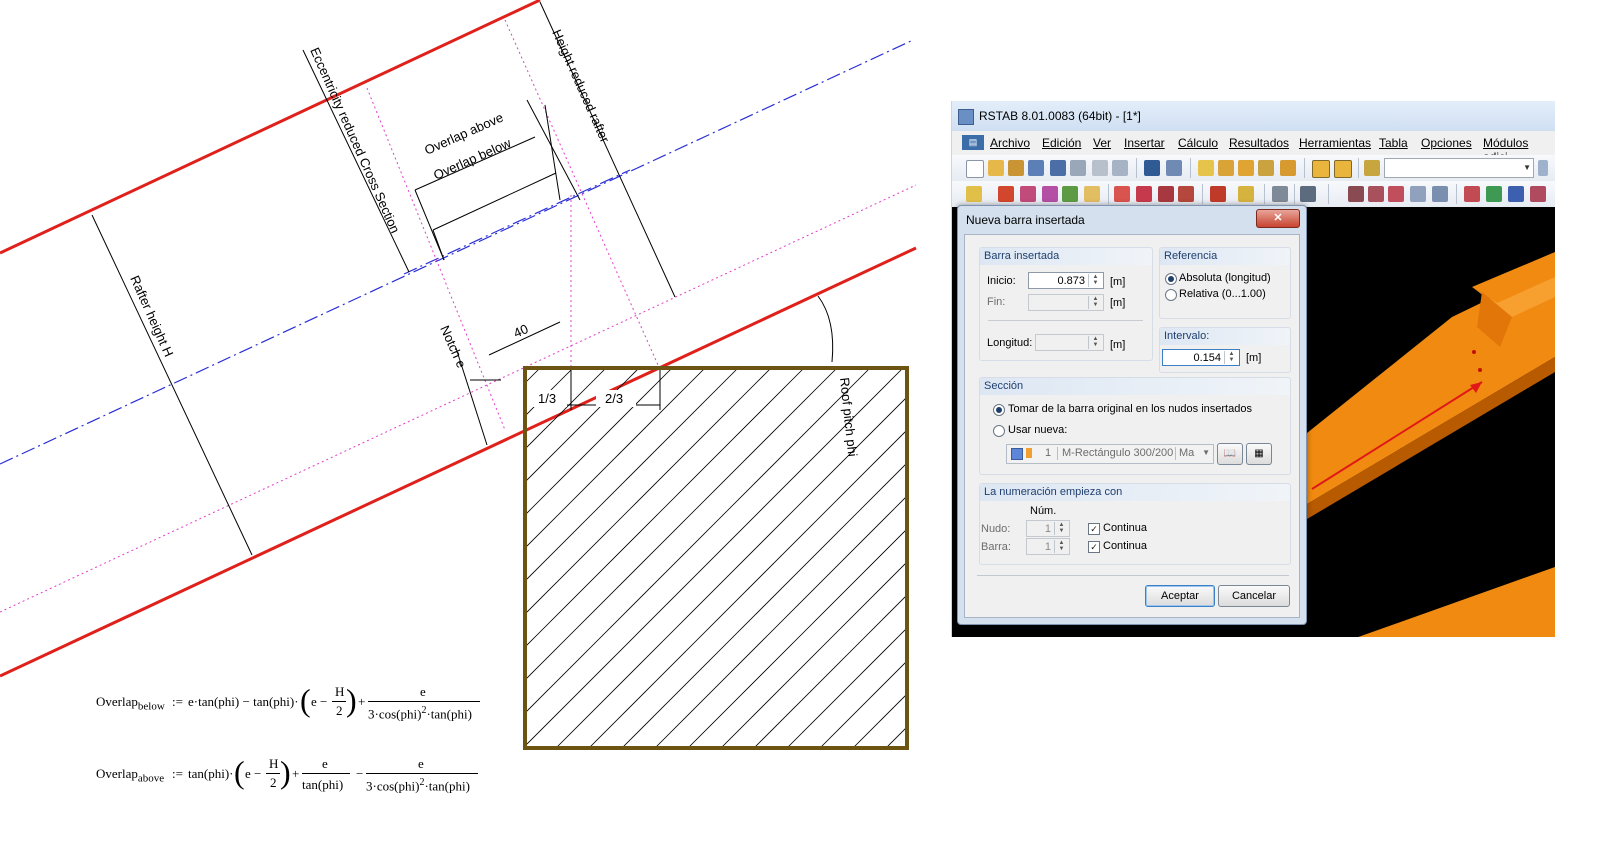  What do you see at coordinates (1166, 194) in the screenshot?
I see `load-dist-icon` at bounding box center [1166, 194].